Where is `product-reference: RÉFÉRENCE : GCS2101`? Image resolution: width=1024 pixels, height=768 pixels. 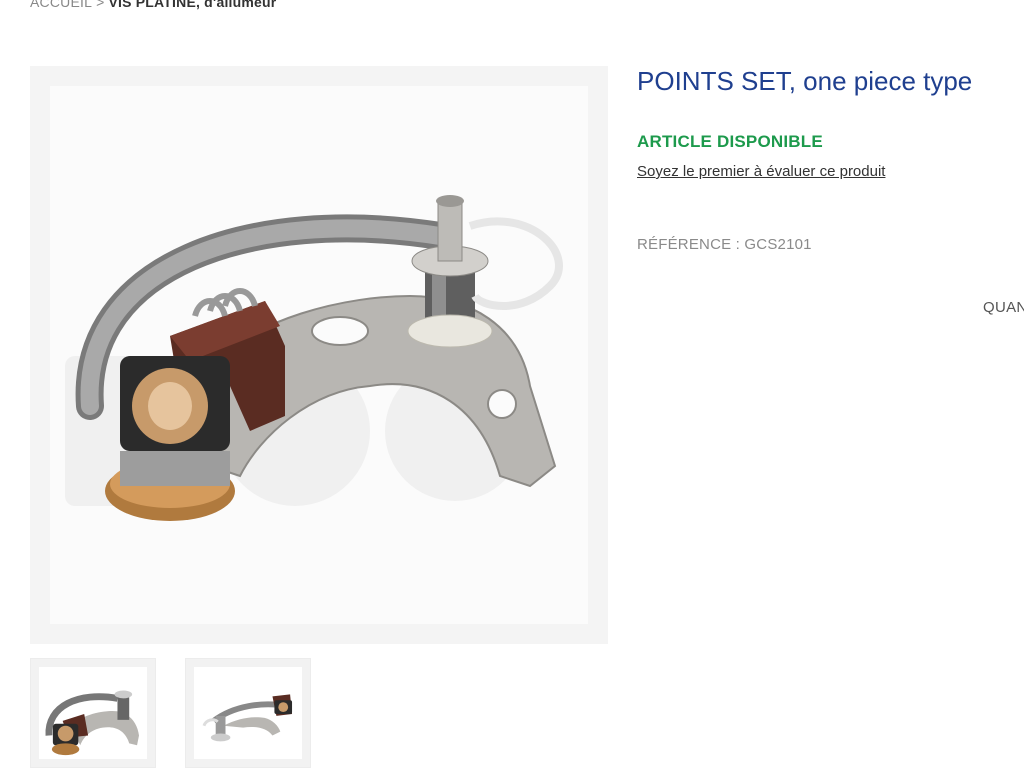
product-reference: RÉFÉRENCE : GCS2101 is located at coordinates (724, 244).